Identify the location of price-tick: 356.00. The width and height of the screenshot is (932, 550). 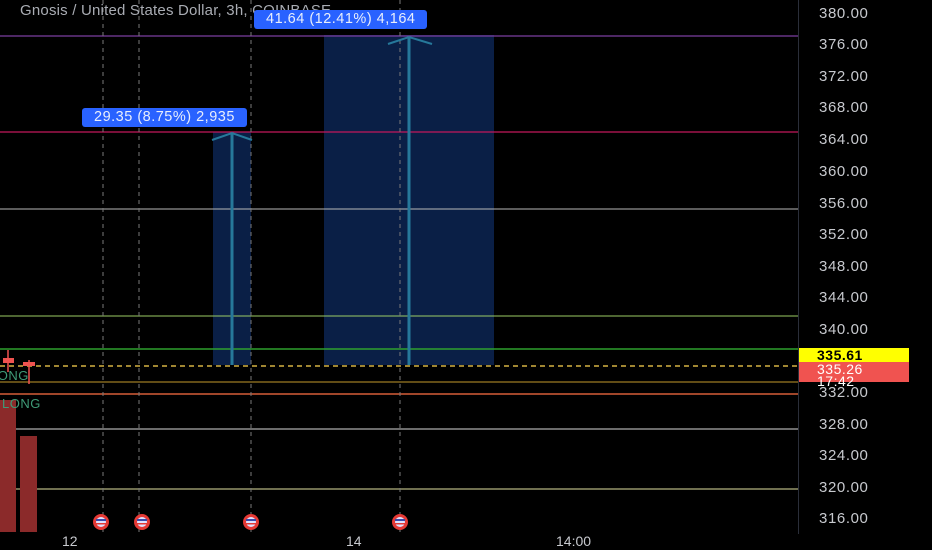
(844, 203).